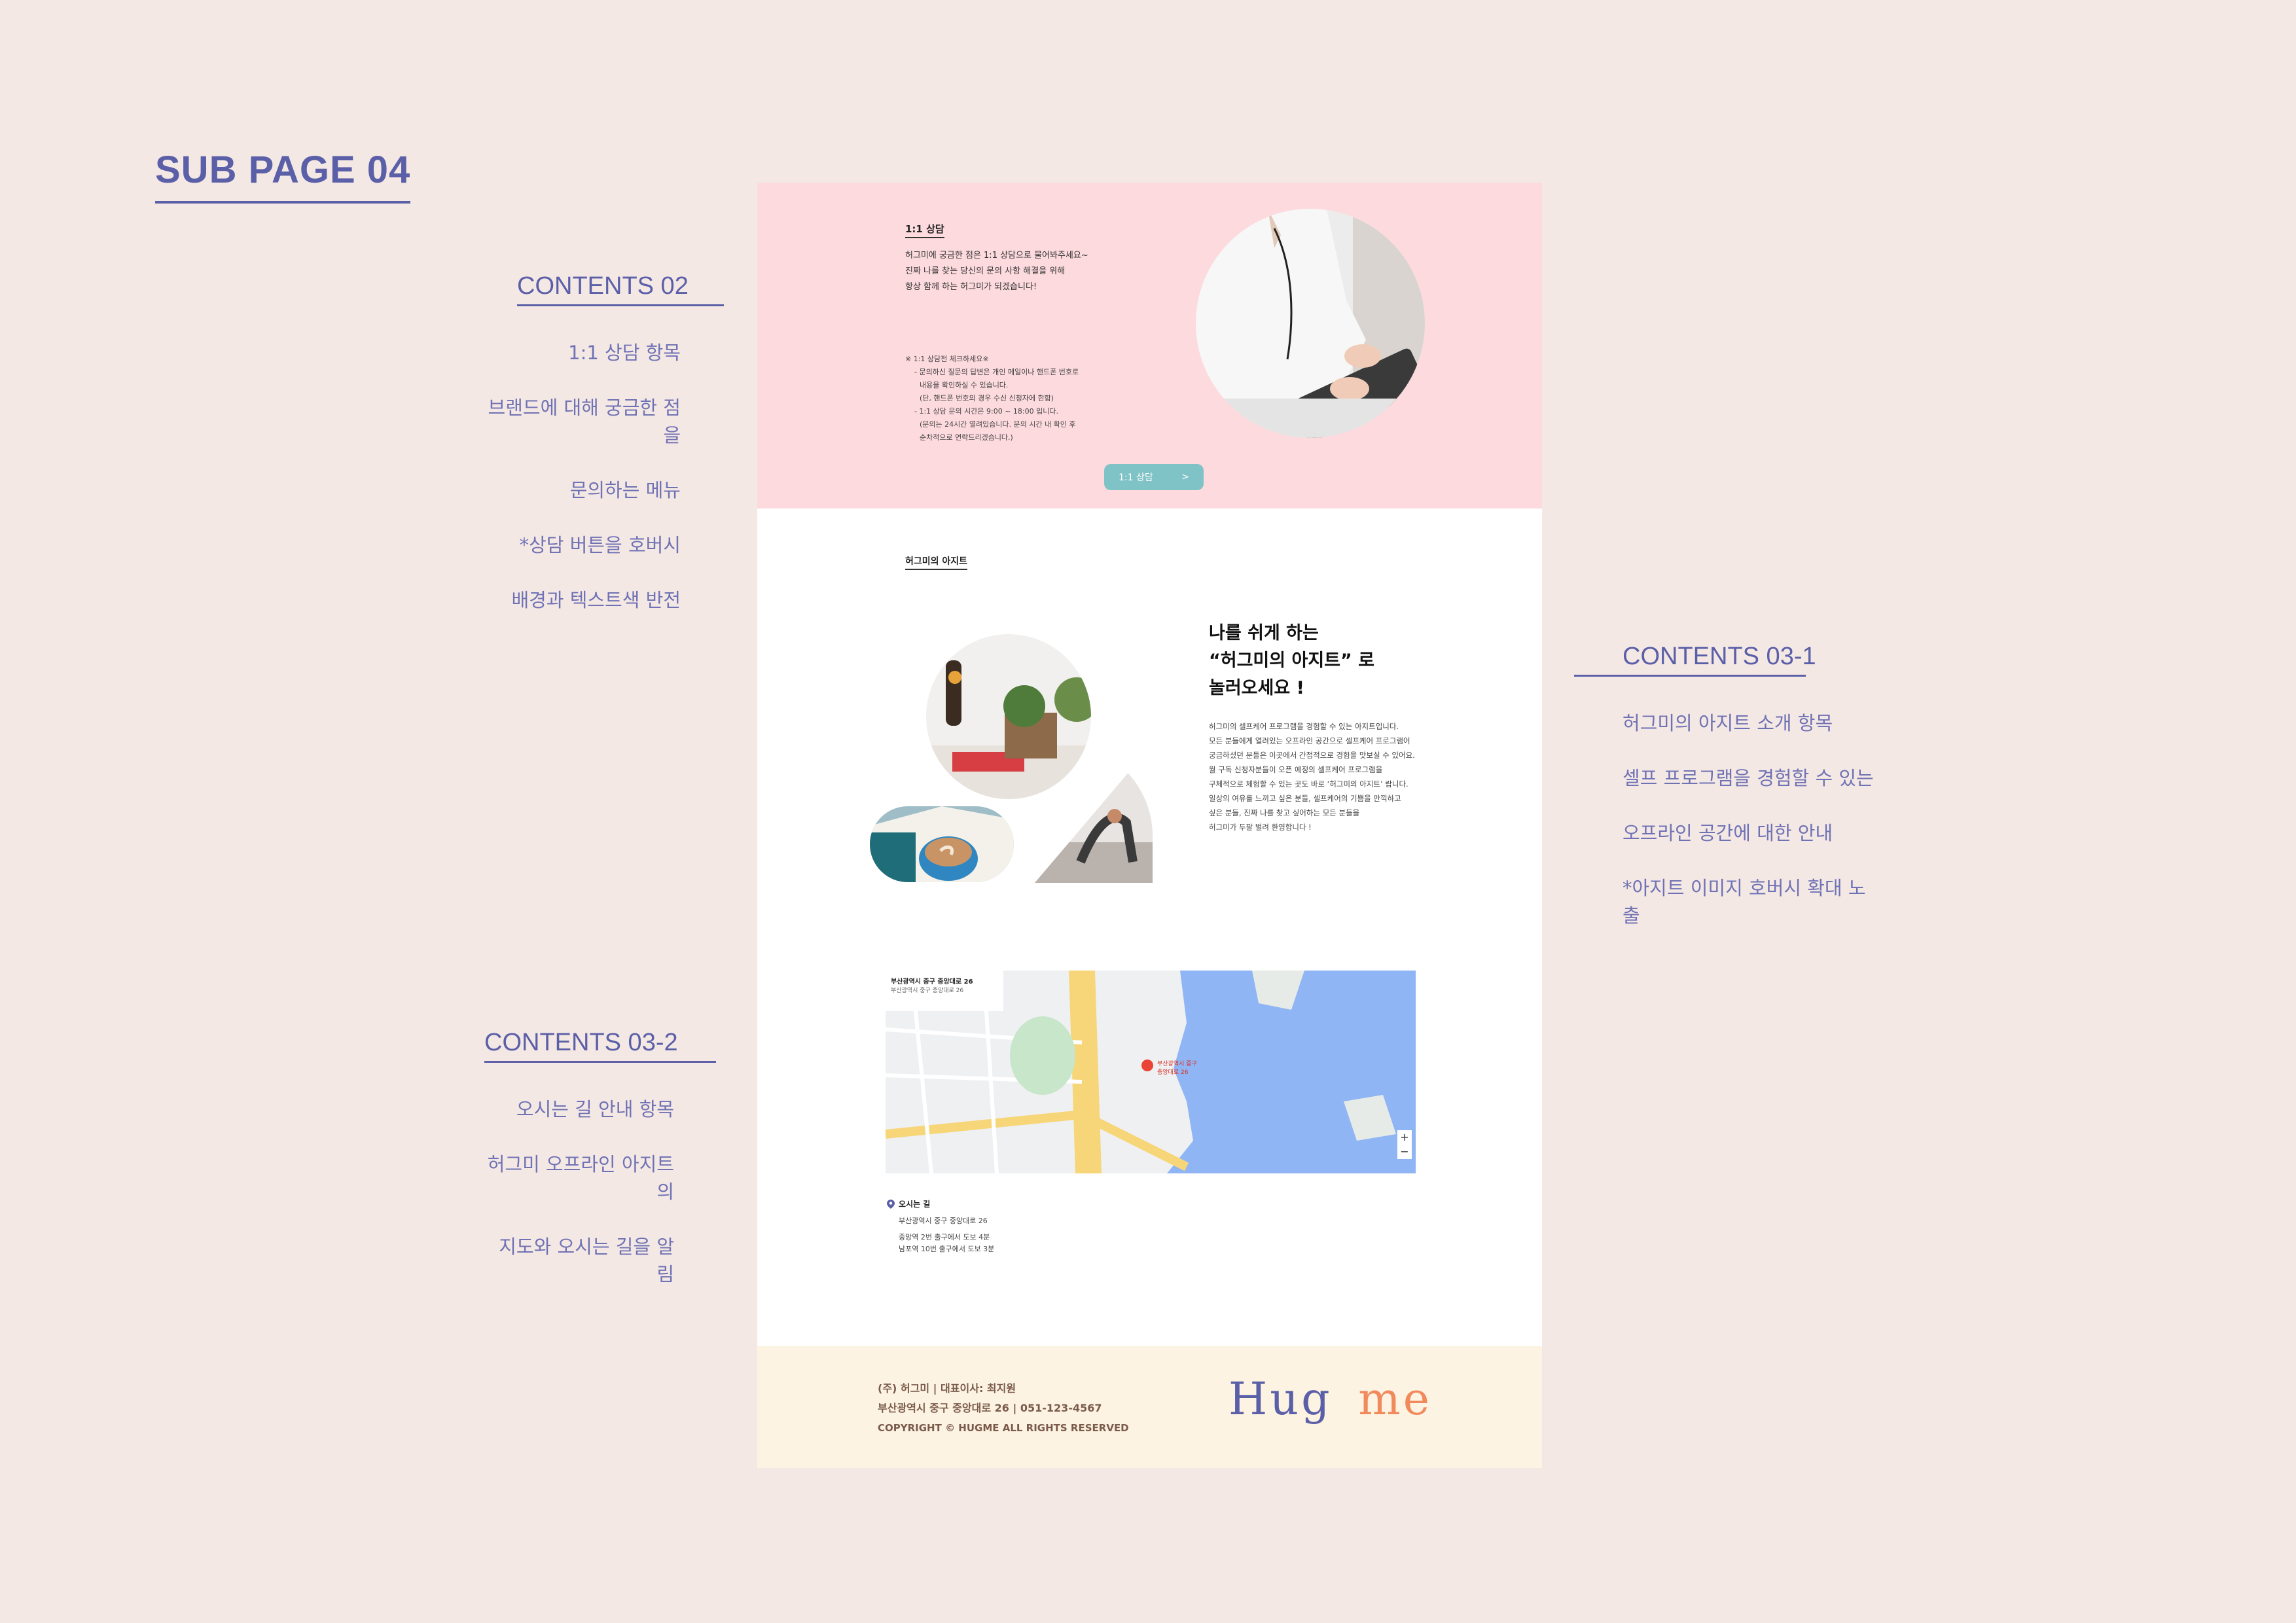 The height and width of the screenshot is (1623, 2296). What do you see at coordinates (1748, 778) in the screenshot?
I see `annotation-line: 셀프 프로그램을 경험할 수 있는` at bounding box center [1748, 778].